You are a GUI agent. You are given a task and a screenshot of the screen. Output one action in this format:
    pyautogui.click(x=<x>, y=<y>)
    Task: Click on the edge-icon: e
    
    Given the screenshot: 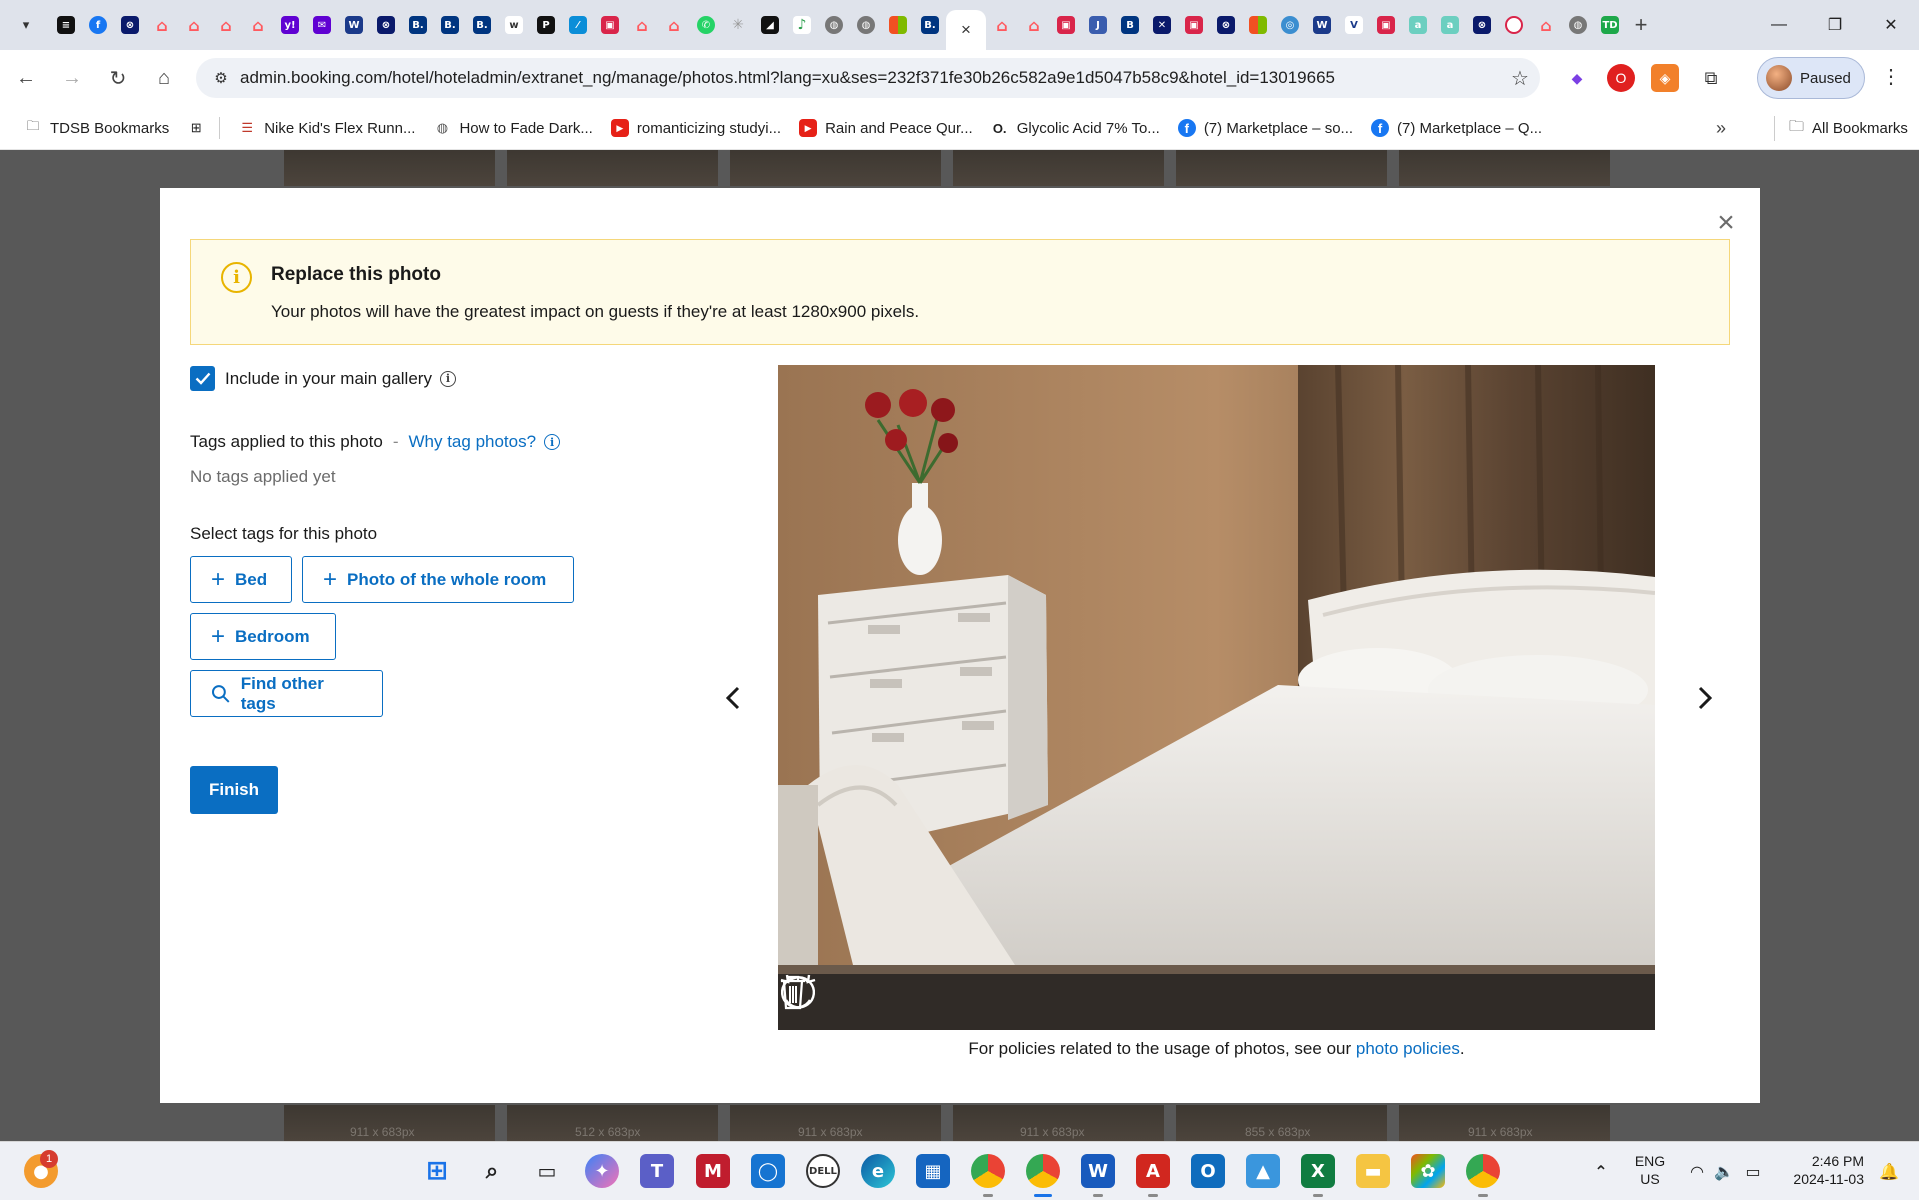 What is the action you would take?
    pyautogui.click(x=878, y=1171)
    